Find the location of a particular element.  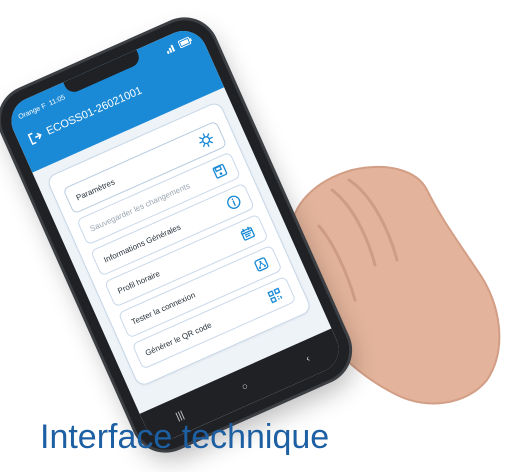

qr-icon is located at coordinates (275, 295).